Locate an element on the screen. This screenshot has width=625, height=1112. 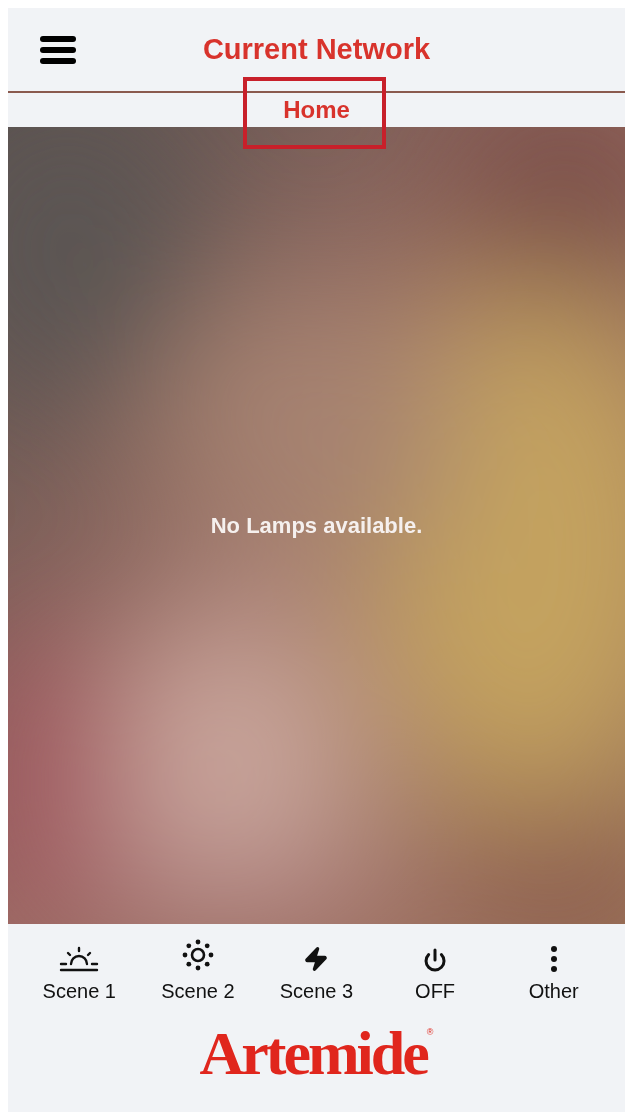
brand-logo: Artemide is located at coordinates (313, 1053).